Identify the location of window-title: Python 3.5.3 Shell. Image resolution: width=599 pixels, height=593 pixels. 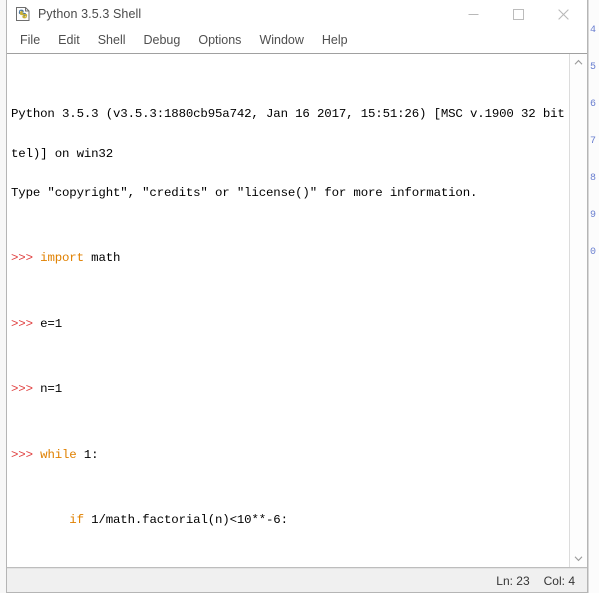
(90, 14).